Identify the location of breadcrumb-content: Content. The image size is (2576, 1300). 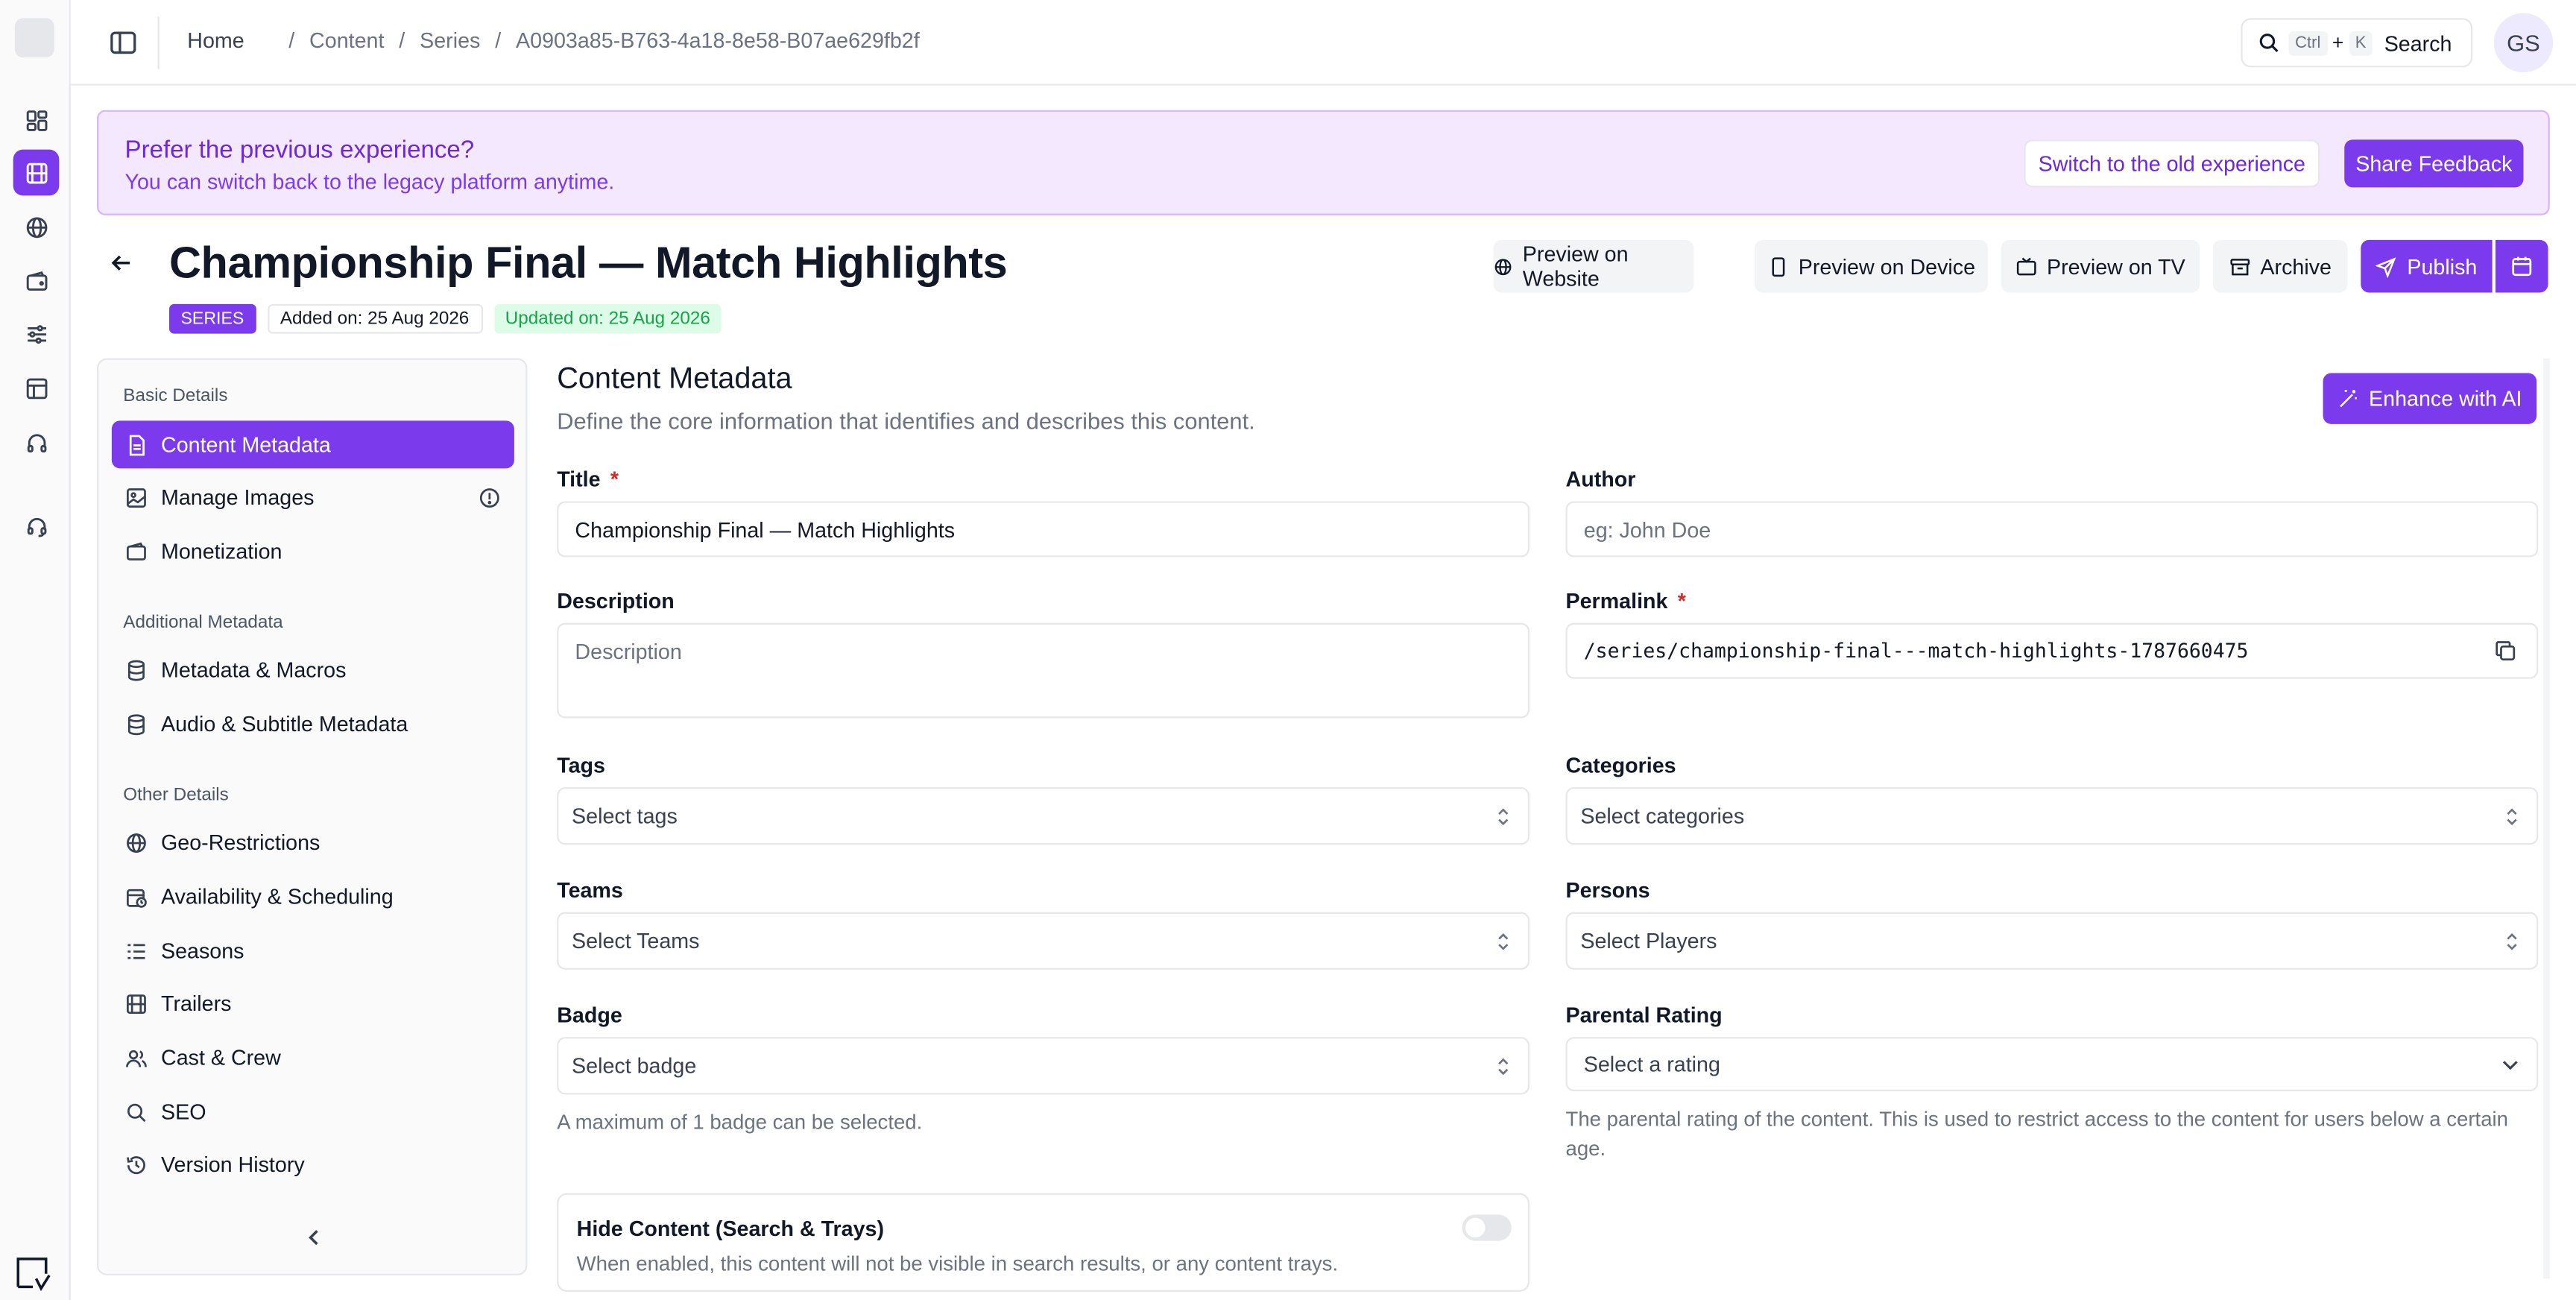
(346, 40).